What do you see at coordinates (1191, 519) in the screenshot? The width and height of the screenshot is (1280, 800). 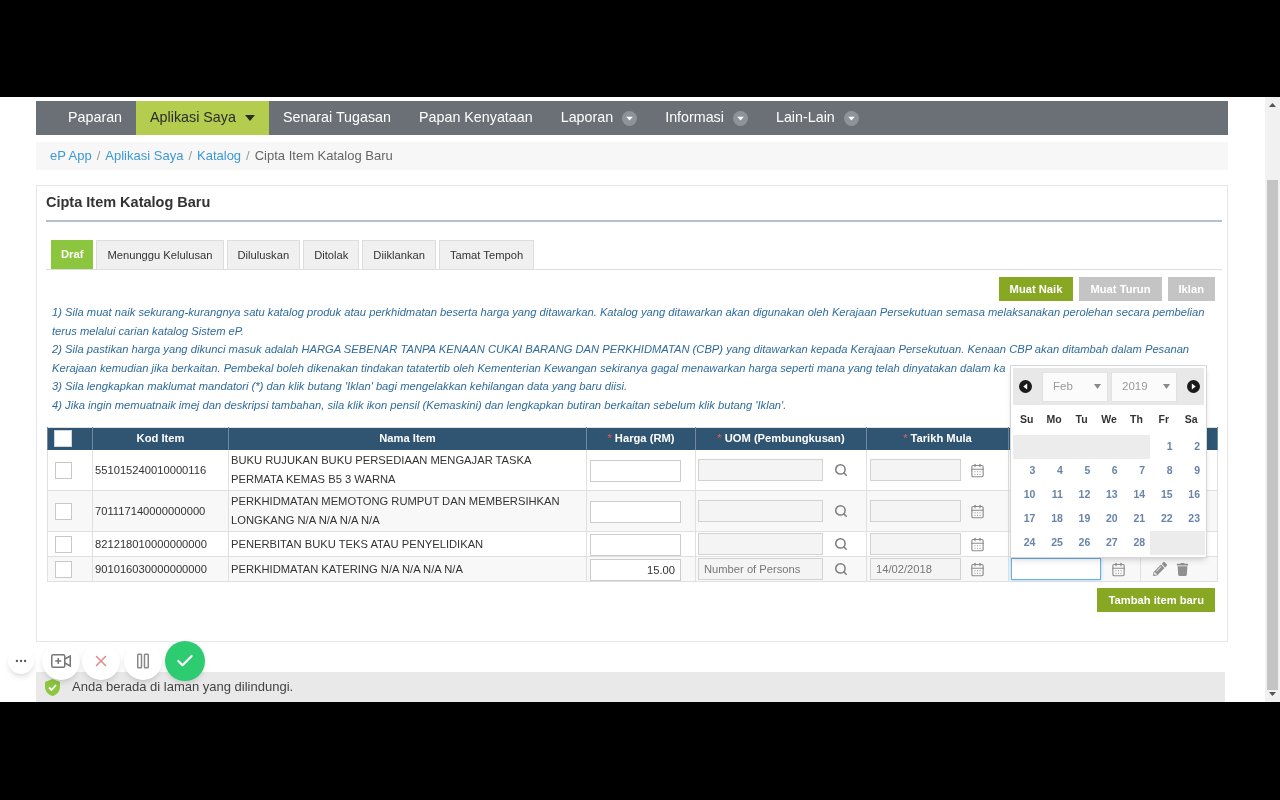 I see `day-cell: 23` at bounding box center [1191, 519].